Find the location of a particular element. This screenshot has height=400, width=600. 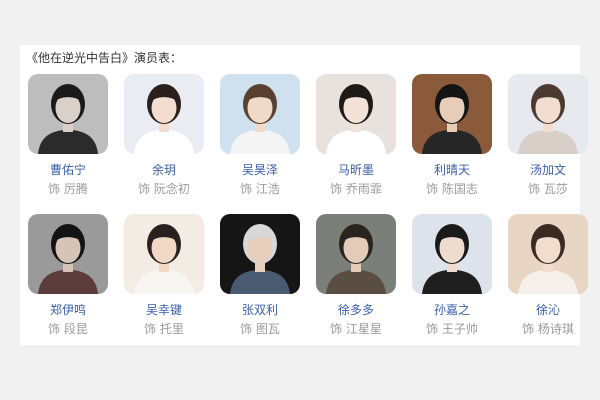

cast-card: 郑伊鸣 饰 段昆 is located at coordinates (68, 284).